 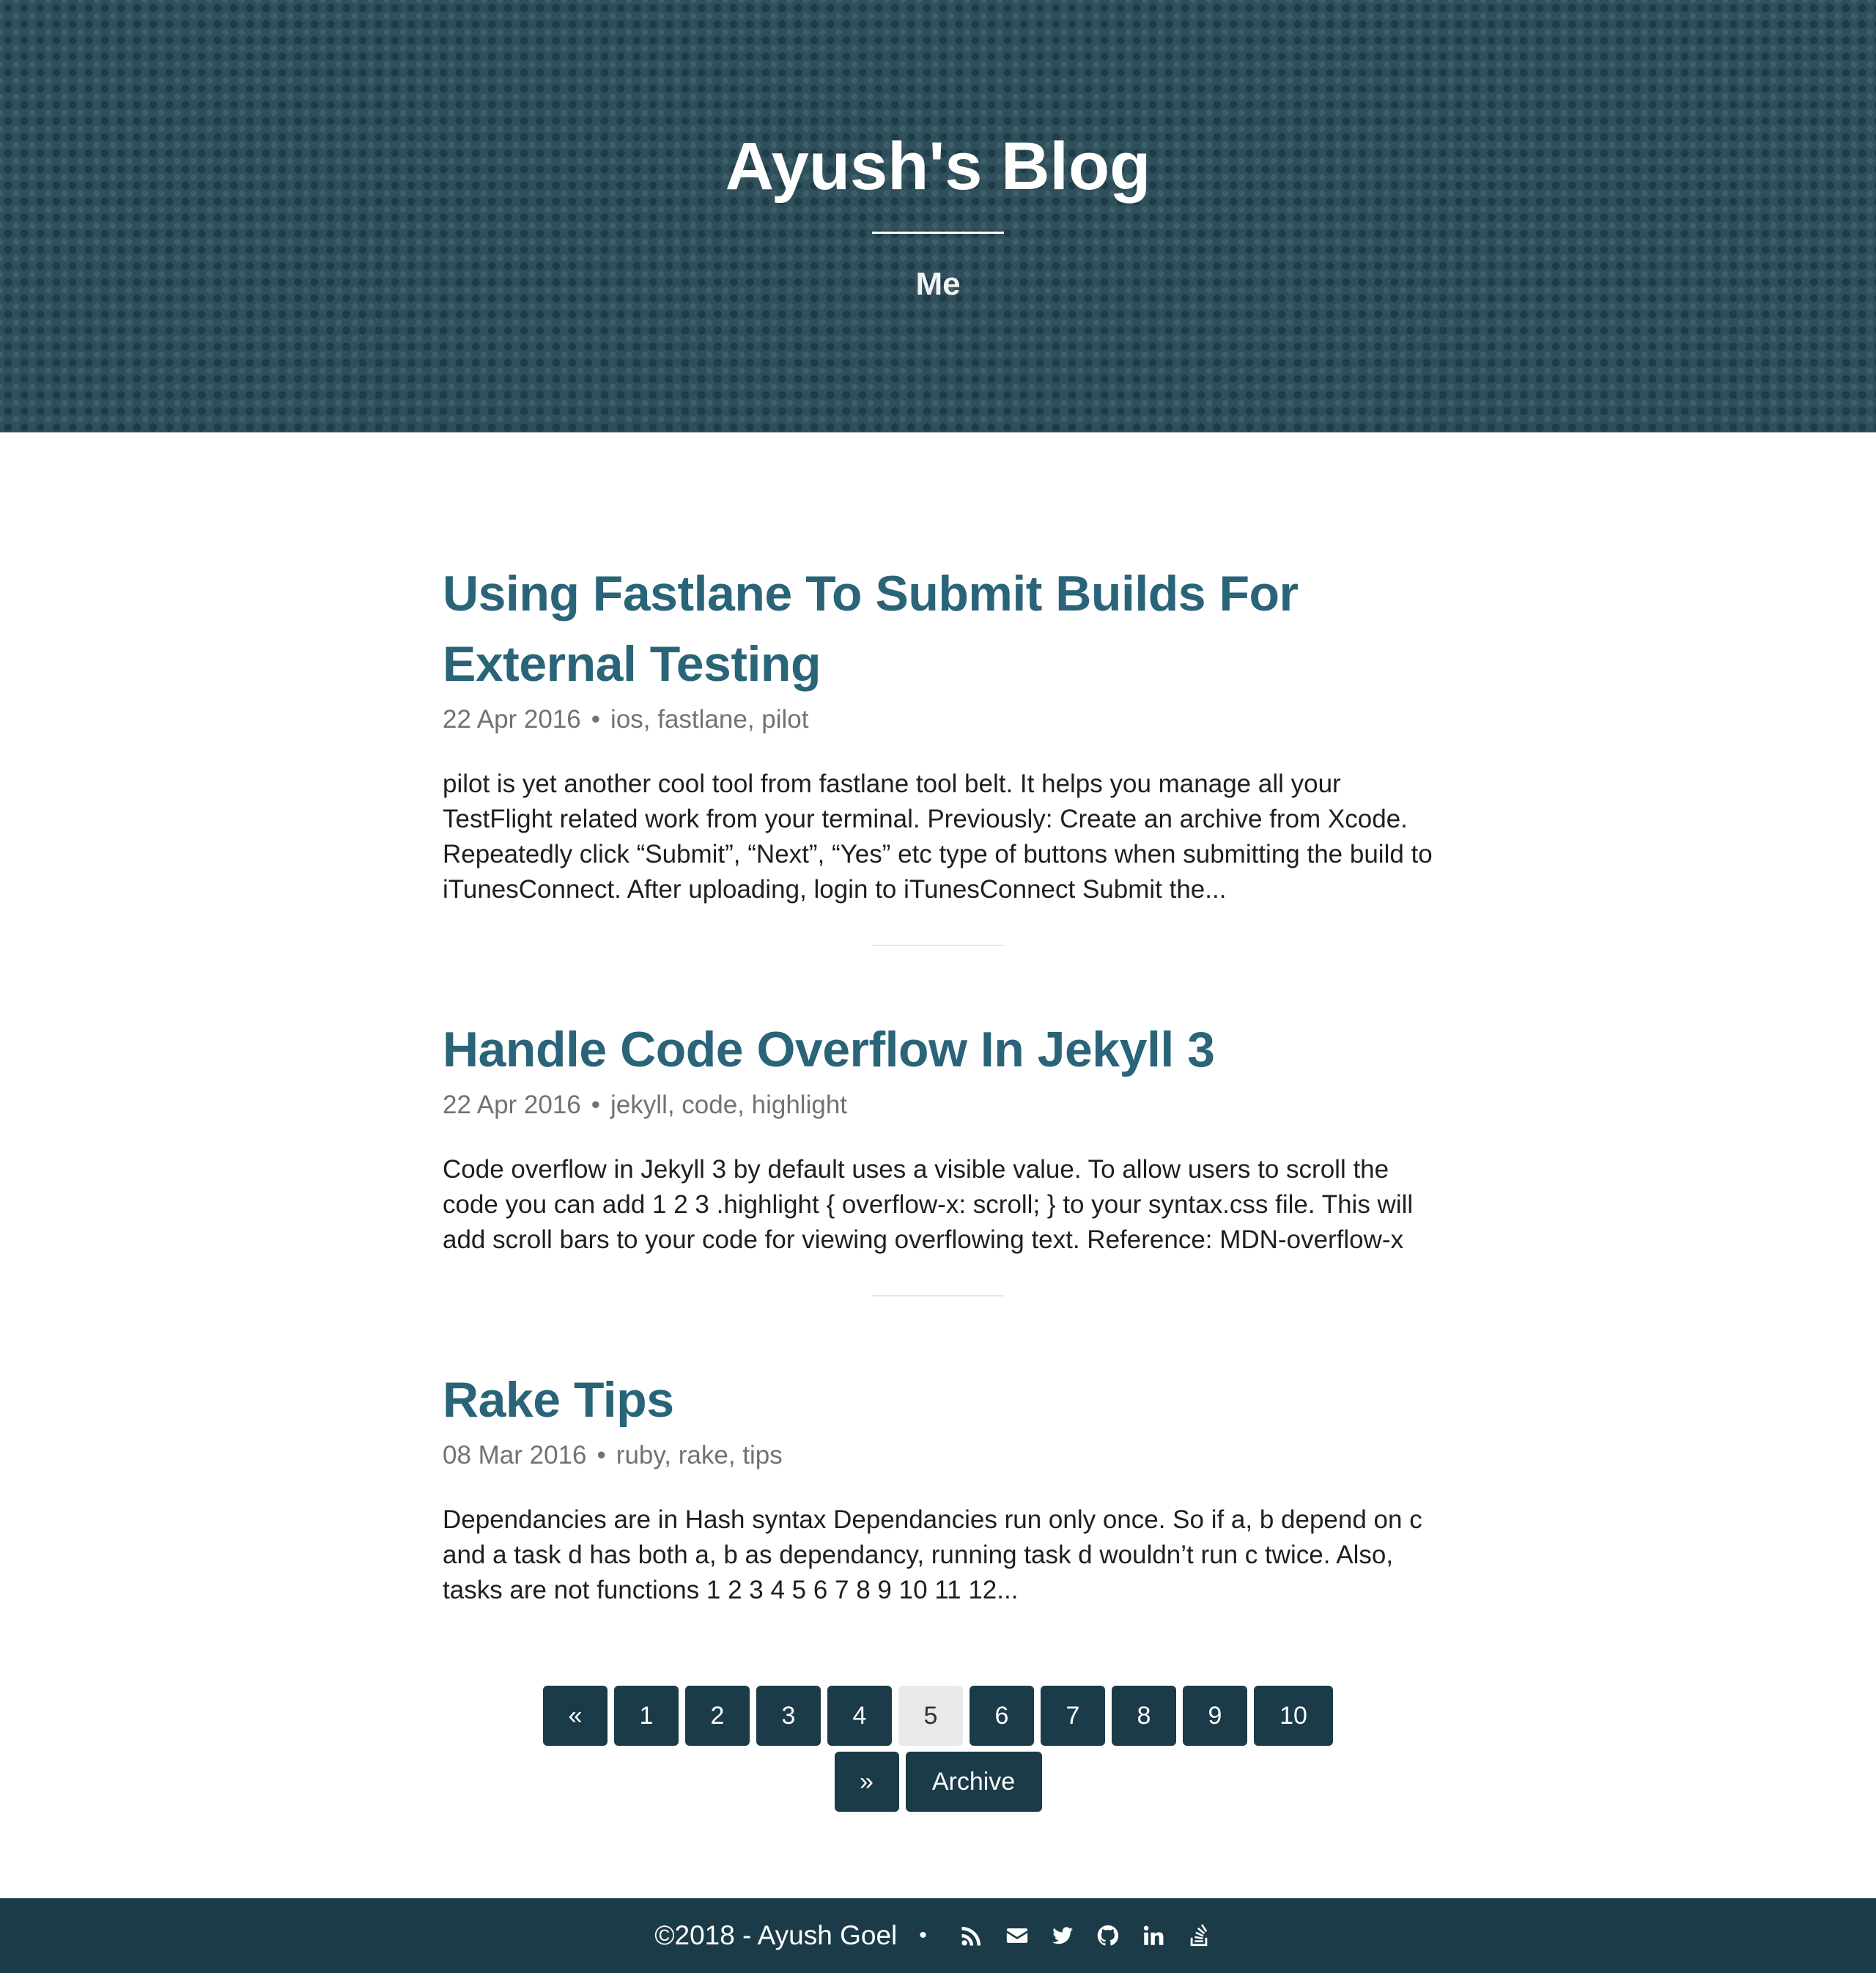 I want to click on post-meta: 22 Apr 2016 • jekyll, code, highlight, so click(x=941, y=1105).